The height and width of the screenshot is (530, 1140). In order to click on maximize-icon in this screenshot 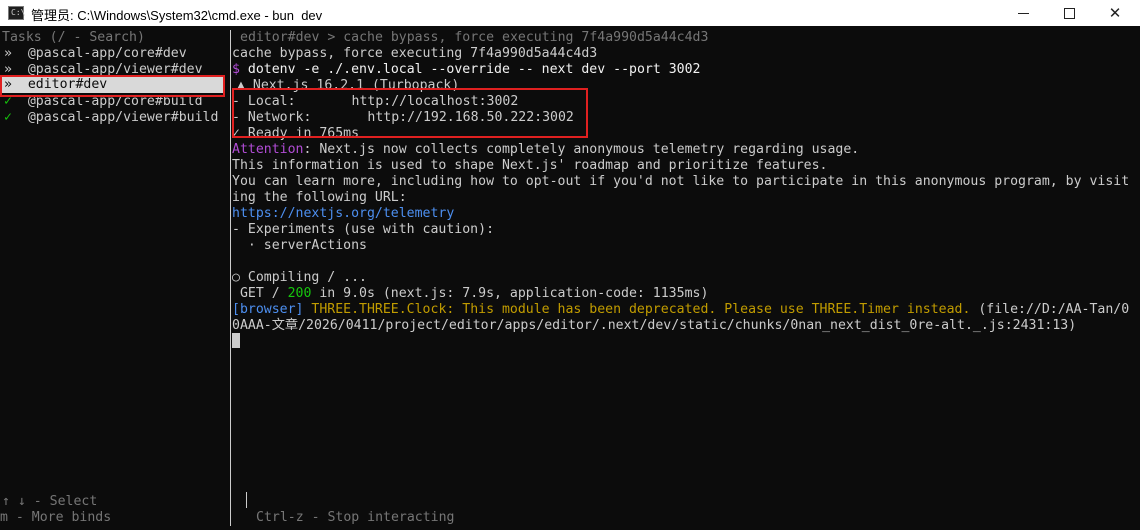, I will do `click(1069, 13)`.